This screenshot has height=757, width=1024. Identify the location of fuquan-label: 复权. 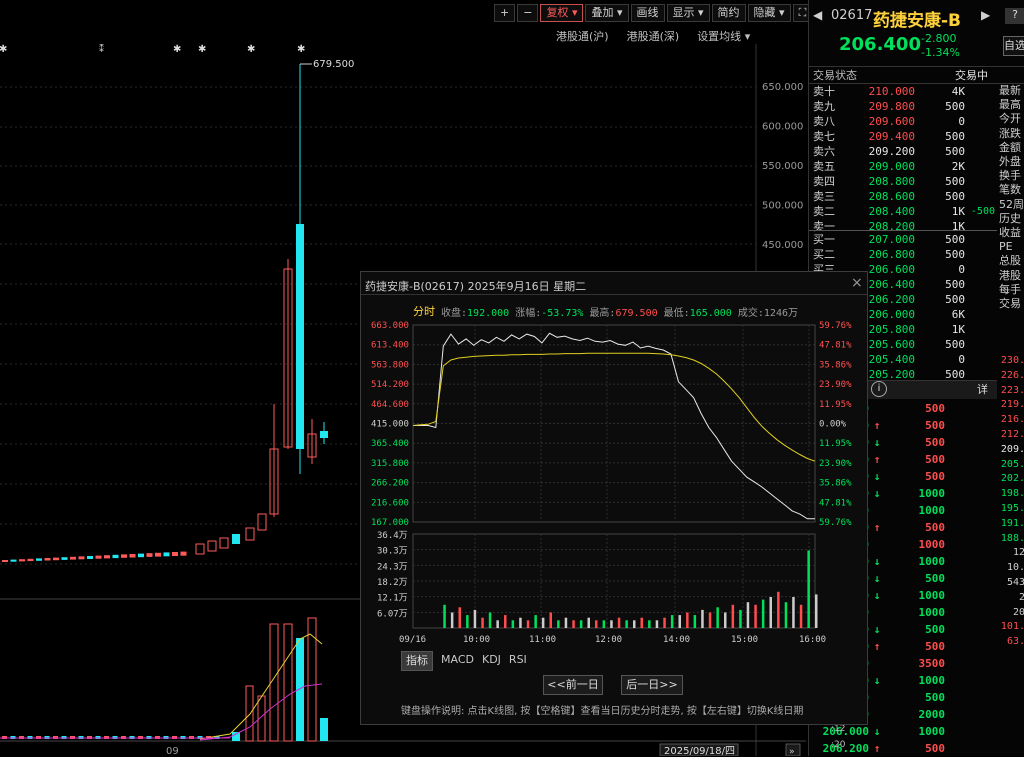
(557, 12).